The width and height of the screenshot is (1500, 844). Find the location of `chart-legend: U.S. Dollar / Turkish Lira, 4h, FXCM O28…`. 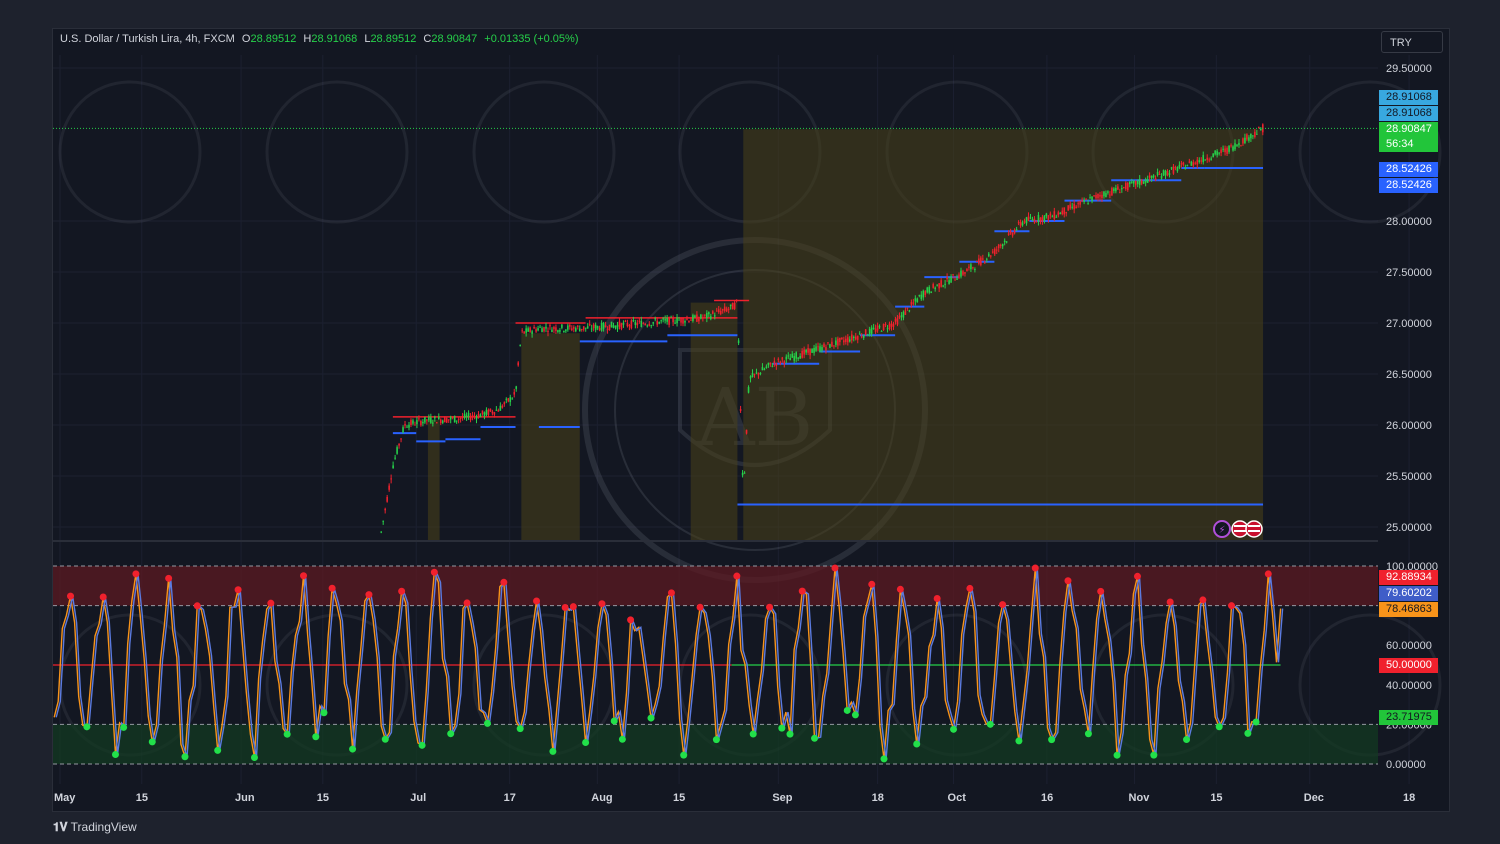

chart-legend: U.S. Dollar / Turkish Lira, 4h, FXCM O28… is located at coordinates (321, 39).